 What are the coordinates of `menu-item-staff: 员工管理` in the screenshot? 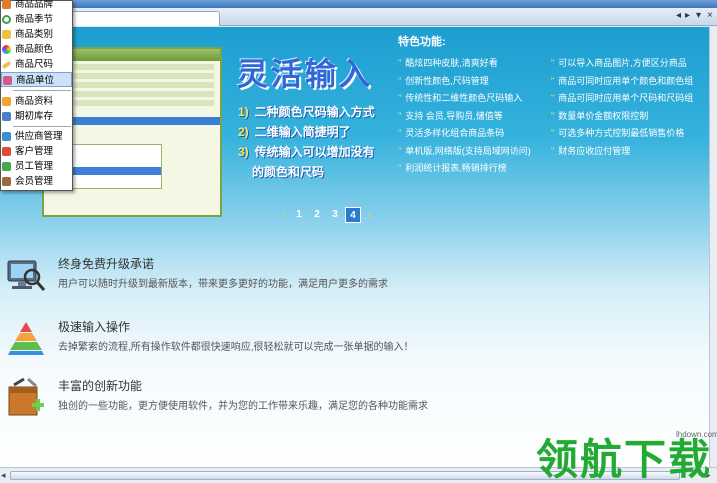 It's located at (36, 166).